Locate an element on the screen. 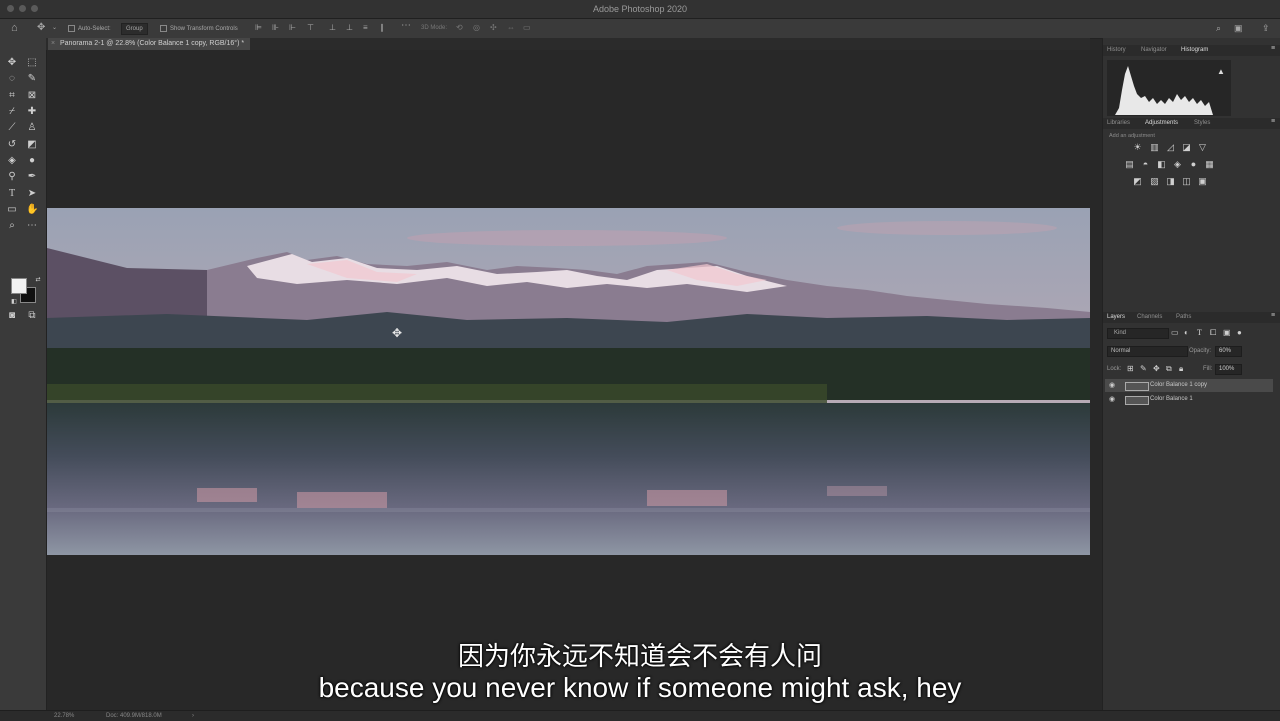  align-right-icon: ⊩ is located at coordinates (292, 28).